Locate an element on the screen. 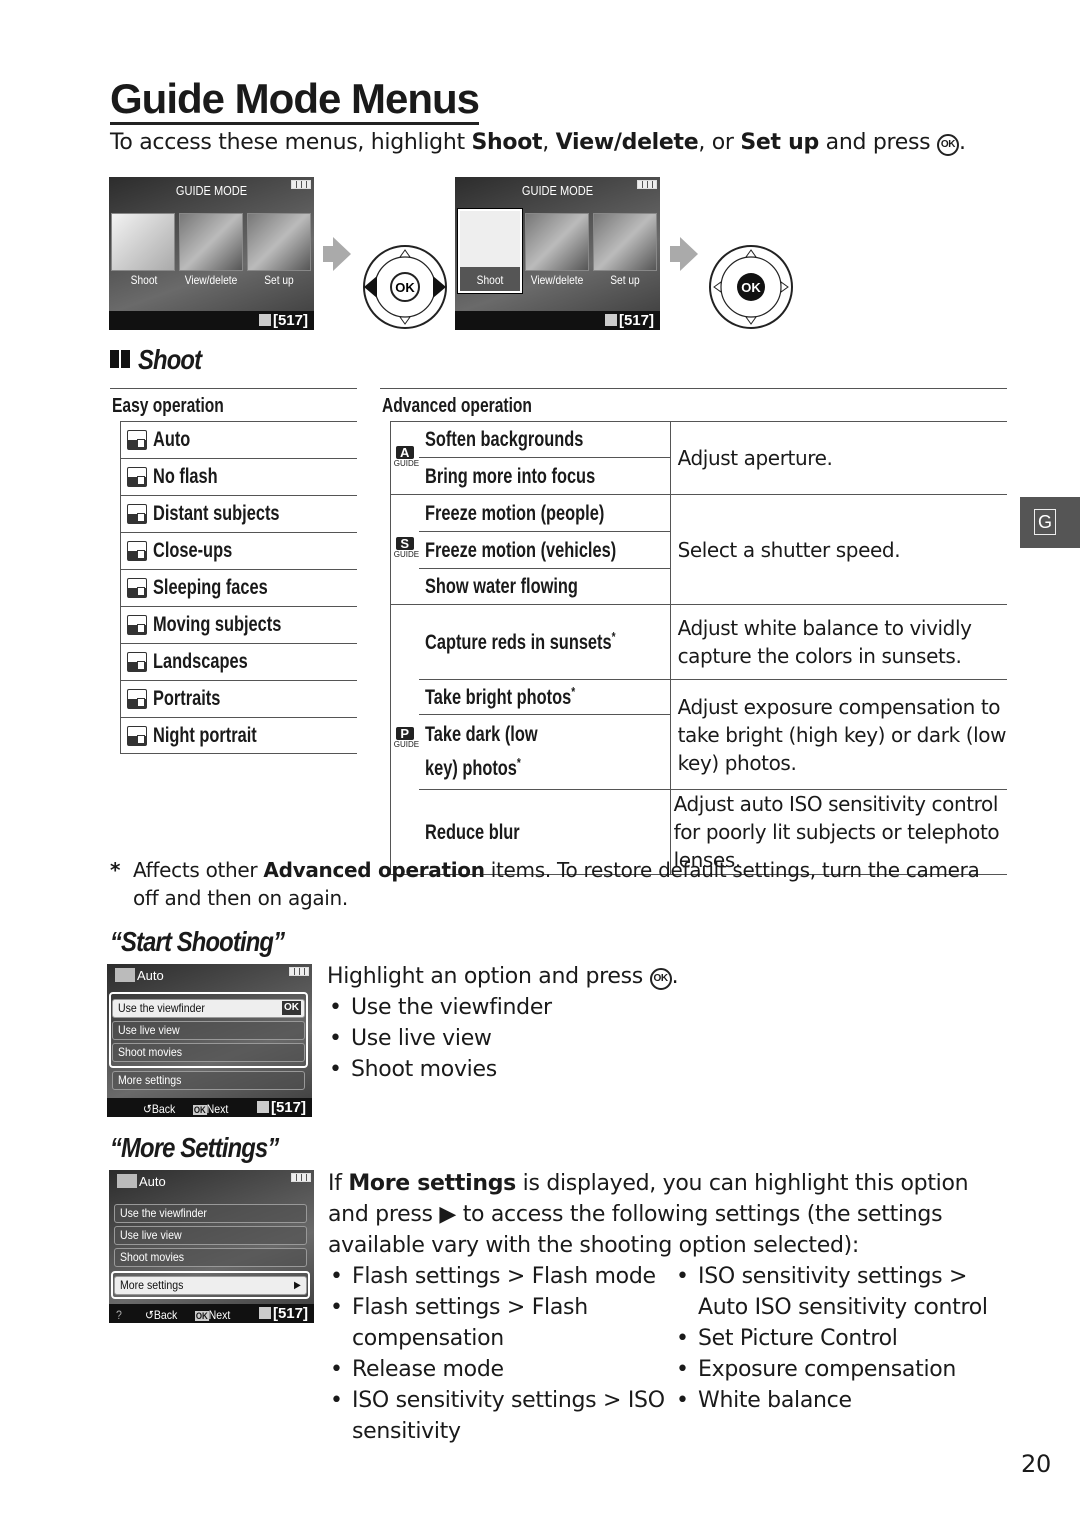 The image size is (1080, 1529). multi-selector-left-right-icon: OK is located at coordinates (405, 287).